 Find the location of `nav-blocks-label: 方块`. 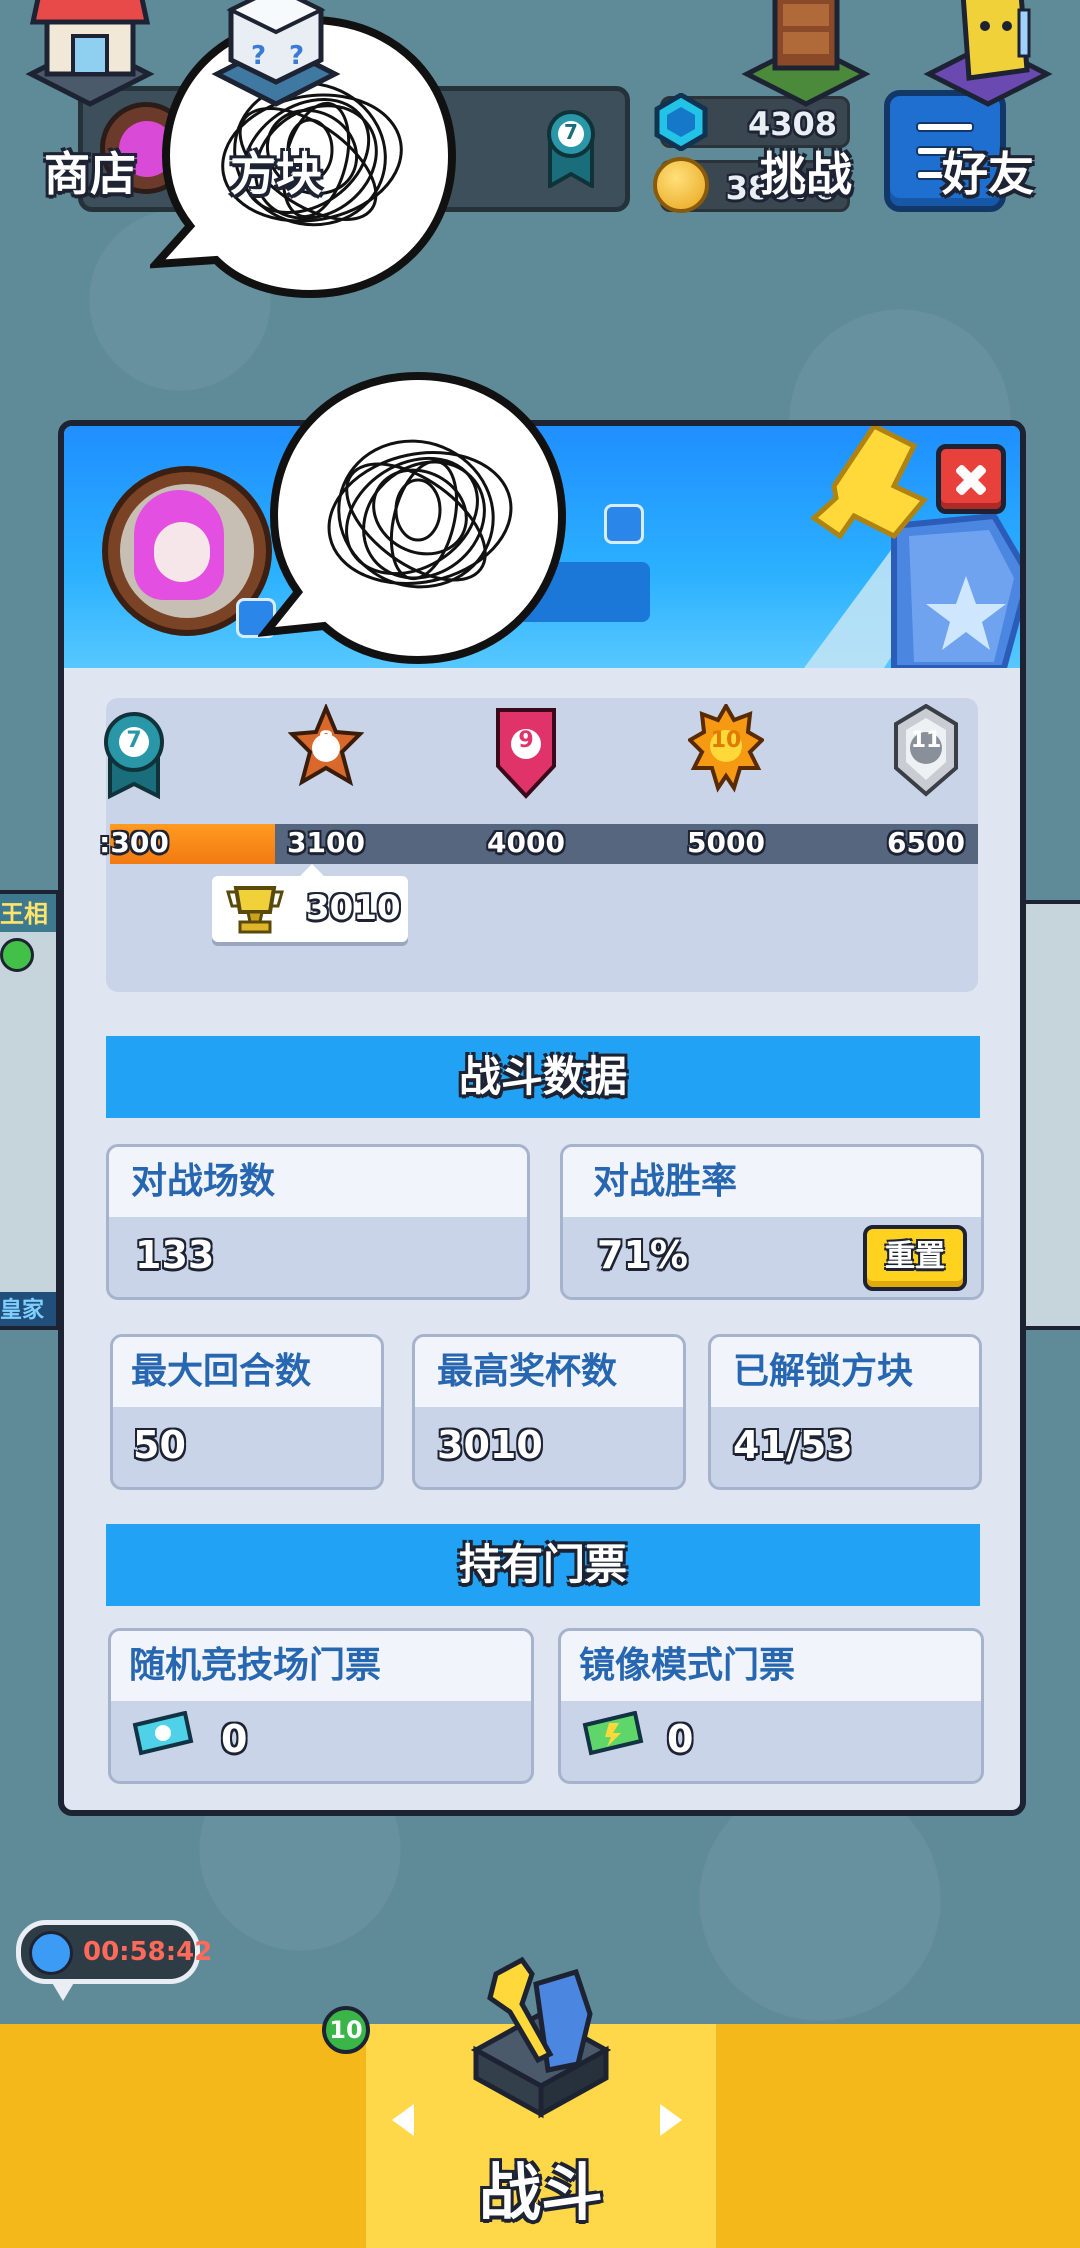

nav-blocks-label: 方块 is located at coordinates (276, 174).